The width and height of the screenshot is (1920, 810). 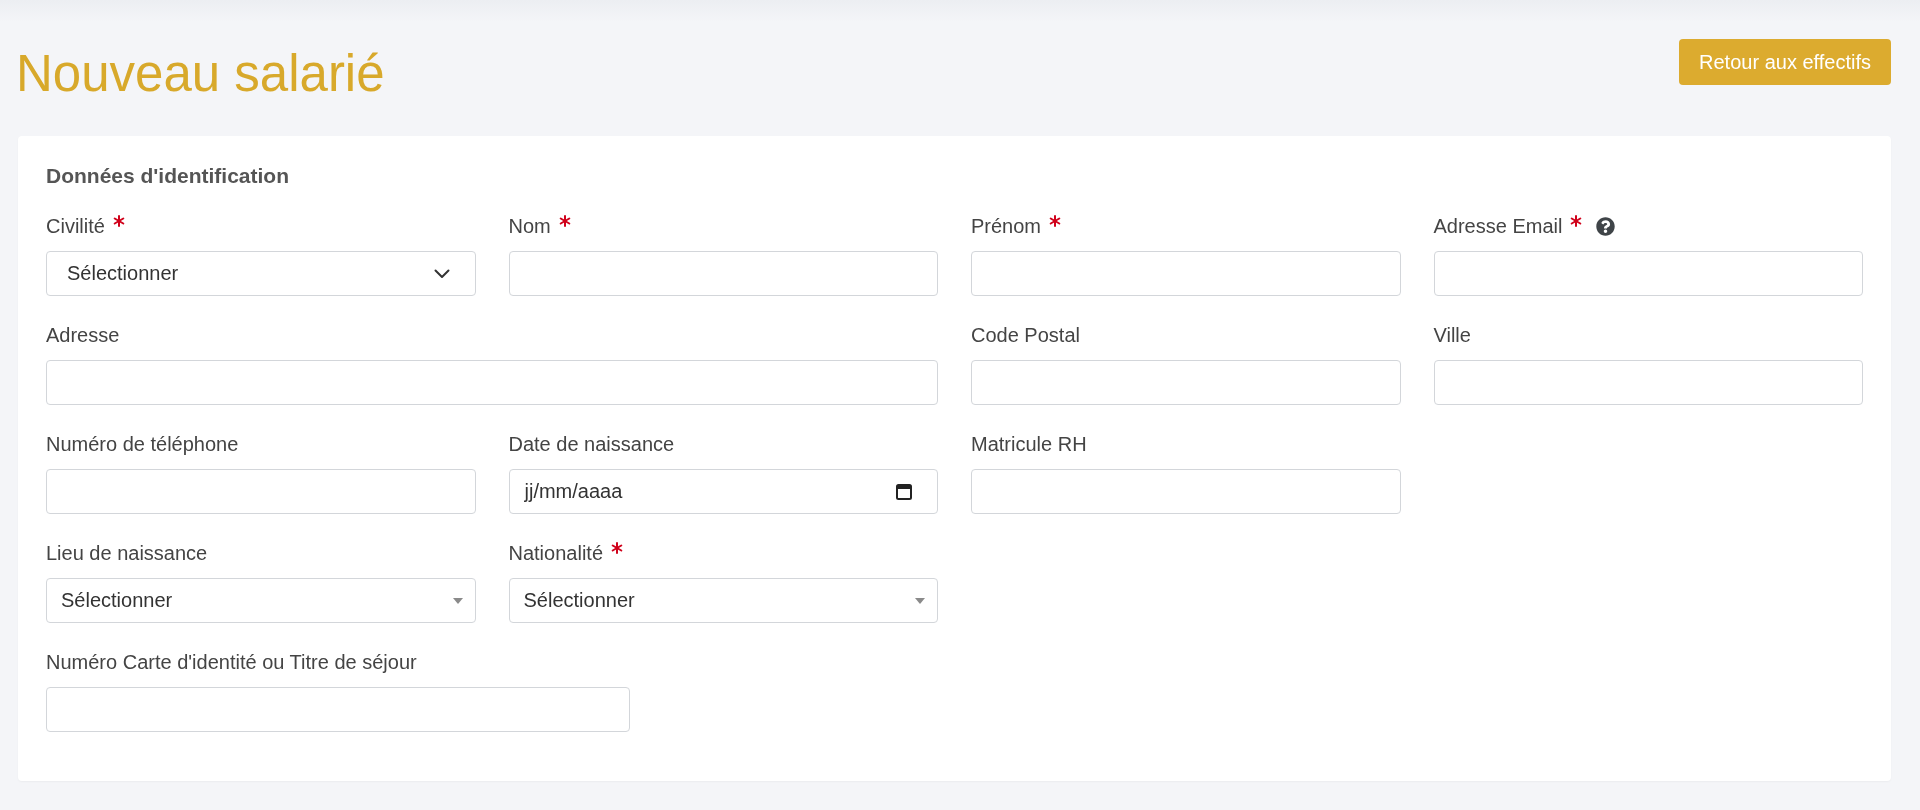 What do you see at coordinates (1606, 226) in the screenshot?
I see `help-icon` at bounding box center [1606, 226].